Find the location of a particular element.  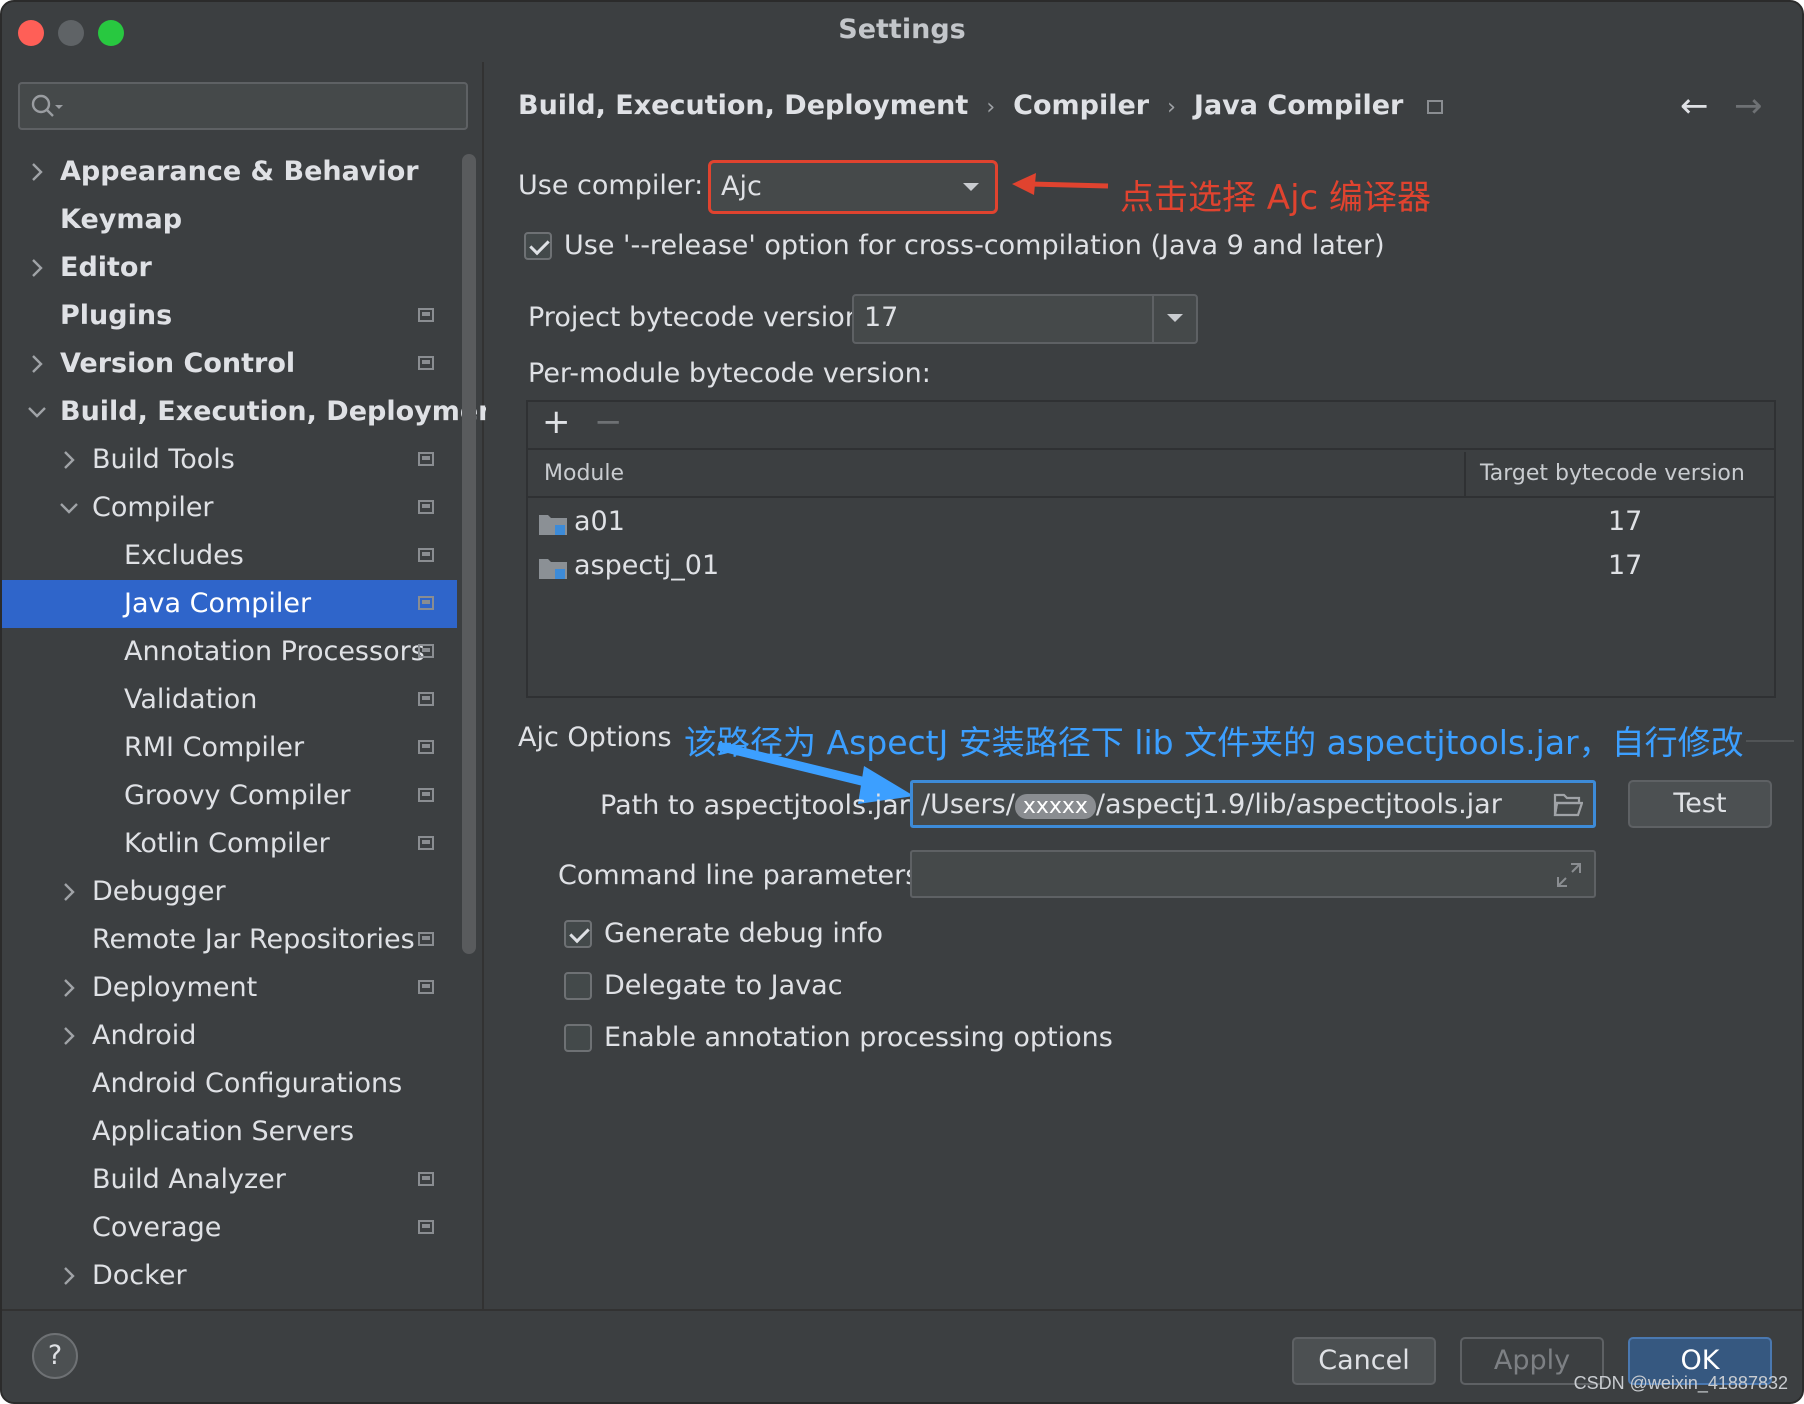

sidebar-item: Build, Execution, Deployment is located at coordinates (256, 412).